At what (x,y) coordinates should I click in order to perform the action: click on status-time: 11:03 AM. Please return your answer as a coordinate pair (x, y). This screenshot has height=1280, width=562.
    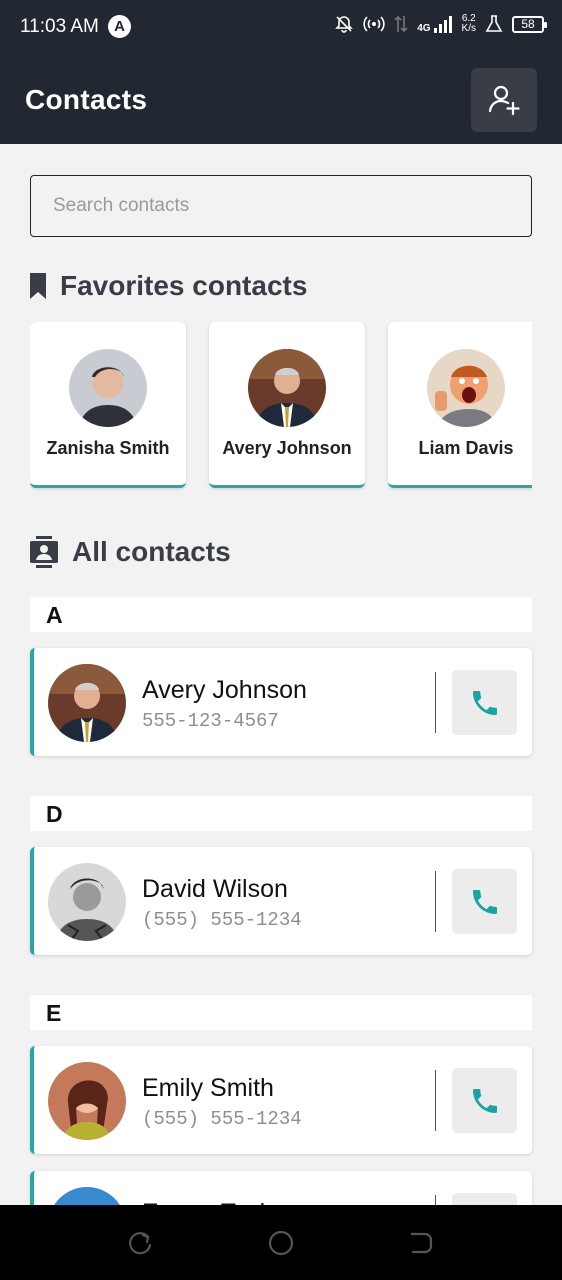
    Looking at the image, I should click on (59, 26).